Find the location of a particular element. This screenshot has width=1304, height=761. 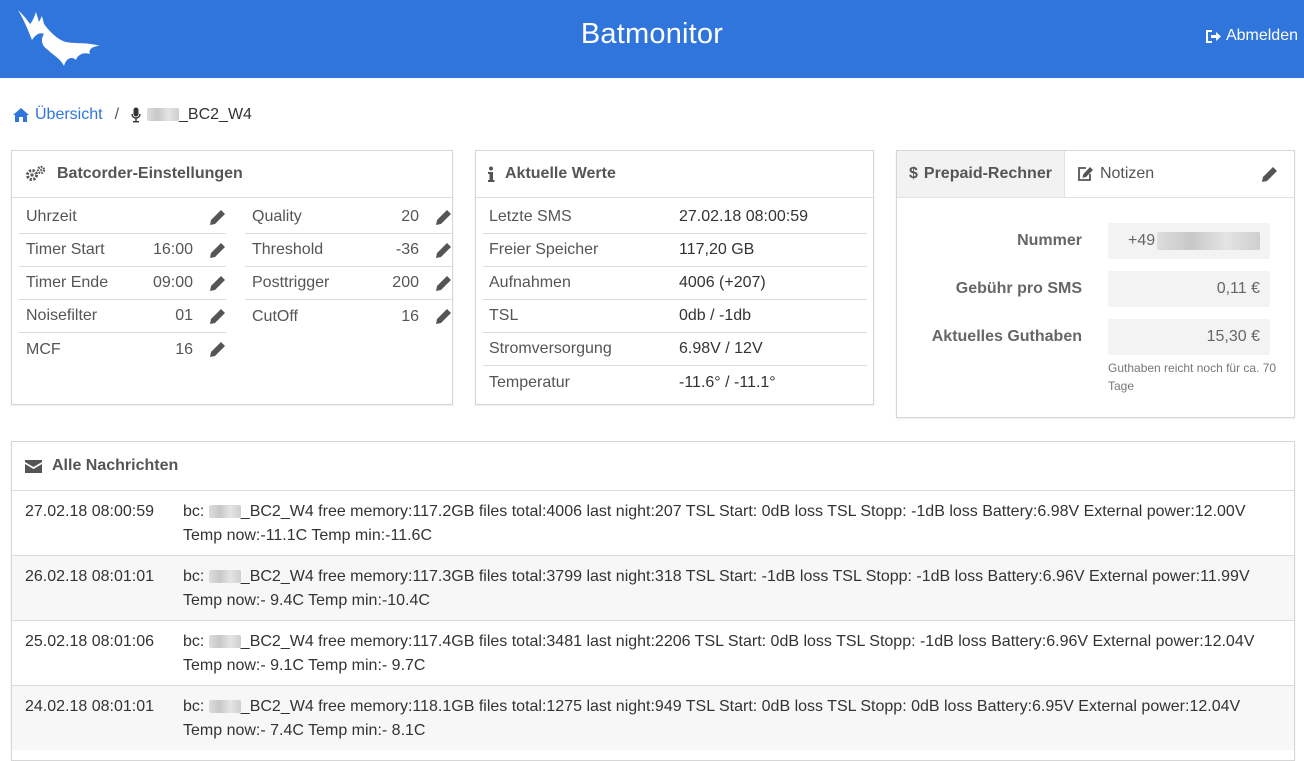

message-date: 24.02.18 08:01:01 is located at coordinates (90, 706).